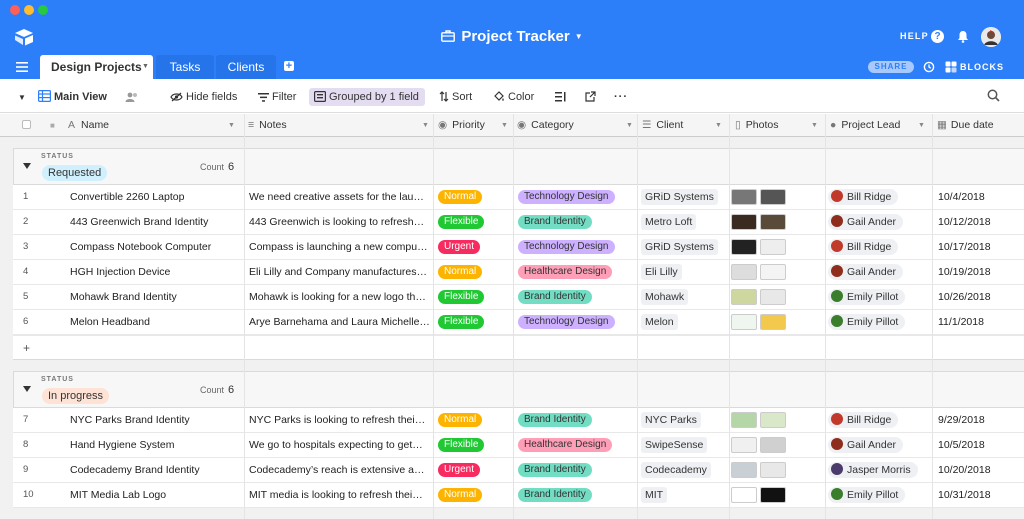 Image resolution: width=1024 pixels, height=519 pixels. What do you see at coordinates (519, 167) in the screenshot?
I see `group-header: STATUS Requested Count 6` at bounding box center [519, 167].